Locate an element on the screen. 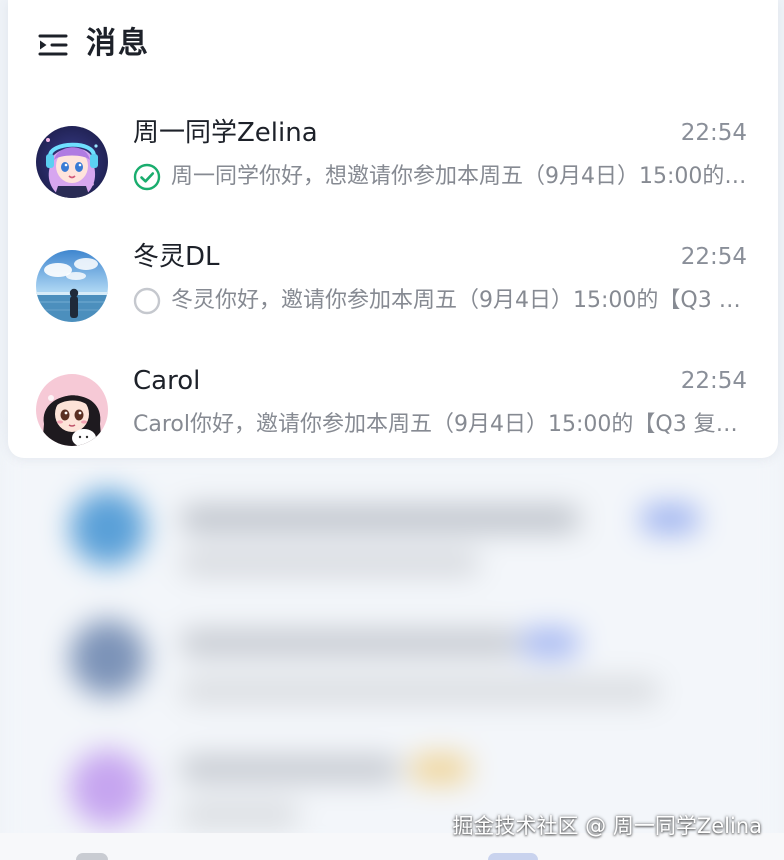  message-preview-row: 周一同学你好，想邀请你参加本周五（9月4日）15:00的【Q3 复盘会议】 is located at coordinates (440, 177).